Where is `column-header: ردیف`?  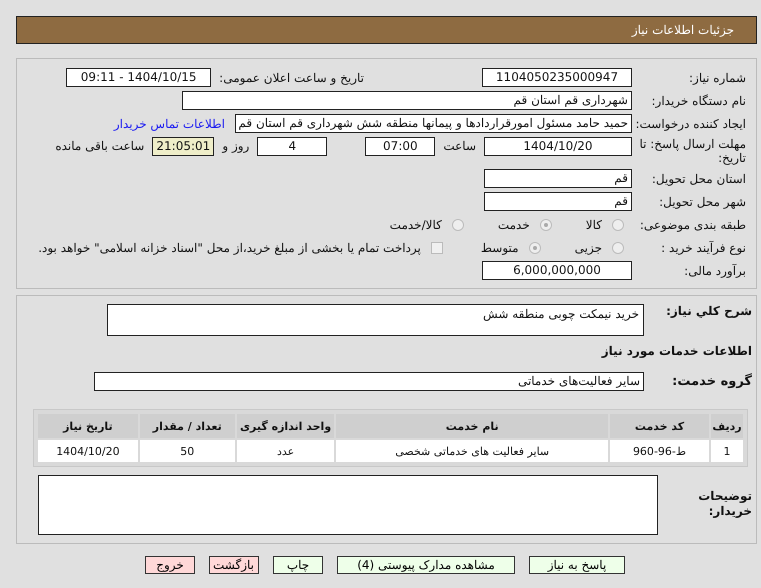
column-header: ردیف is located at coordinates (727, 426).